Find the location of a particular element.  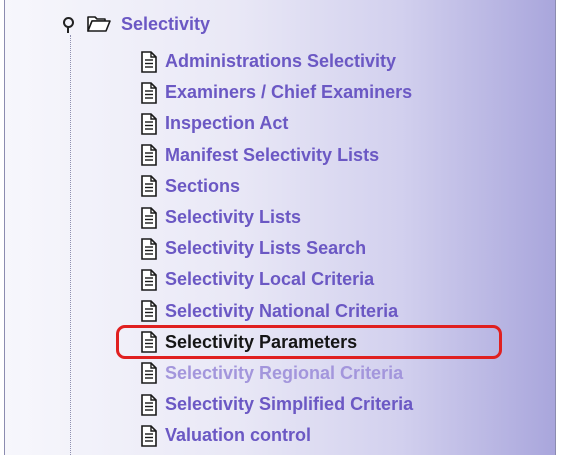

tree-item-inspection-act: Inspection Act is located at coordinates (276, 123).